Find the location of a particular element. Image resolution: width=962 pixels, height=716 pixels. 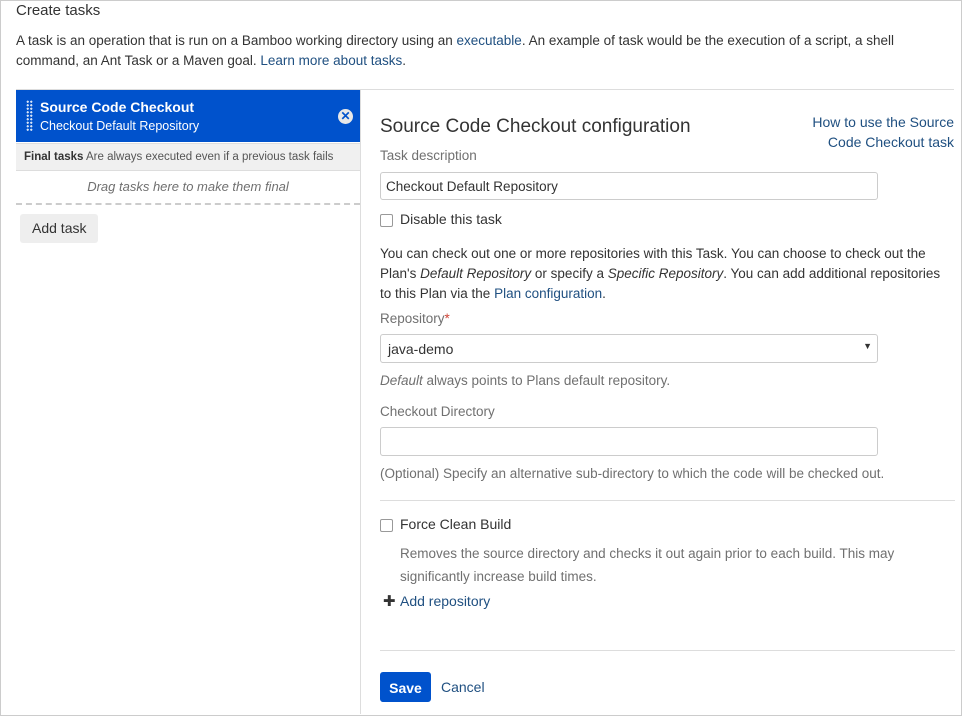

add-task-button: Add task is located at coordinates (59, 228).